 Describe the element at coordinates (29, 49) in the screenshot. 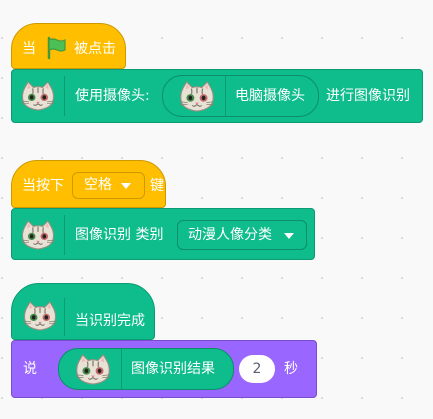

I see `hat-prefix-label: 当` at that location.